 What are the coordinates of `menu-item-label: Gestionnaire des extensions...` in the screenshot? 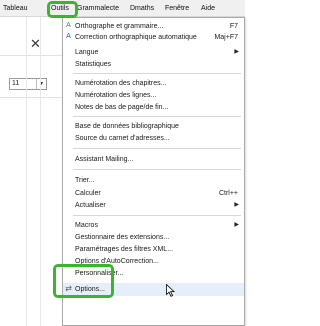 It's located at (122, 237).